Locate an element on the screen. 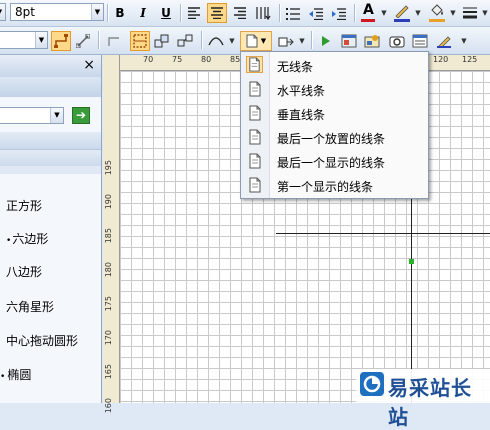  text-direction-icon is located at coordinates (263, 13).